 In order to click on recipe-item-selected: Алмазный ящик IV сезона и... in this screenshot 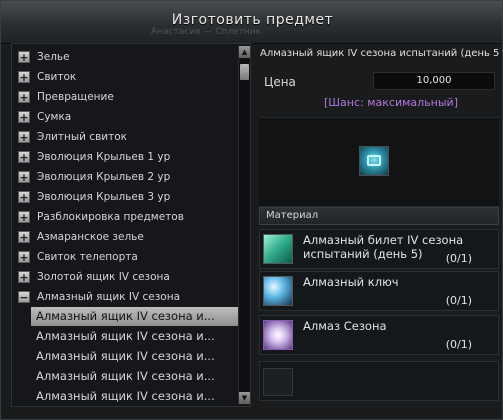, I will do `click(137, 316)`.